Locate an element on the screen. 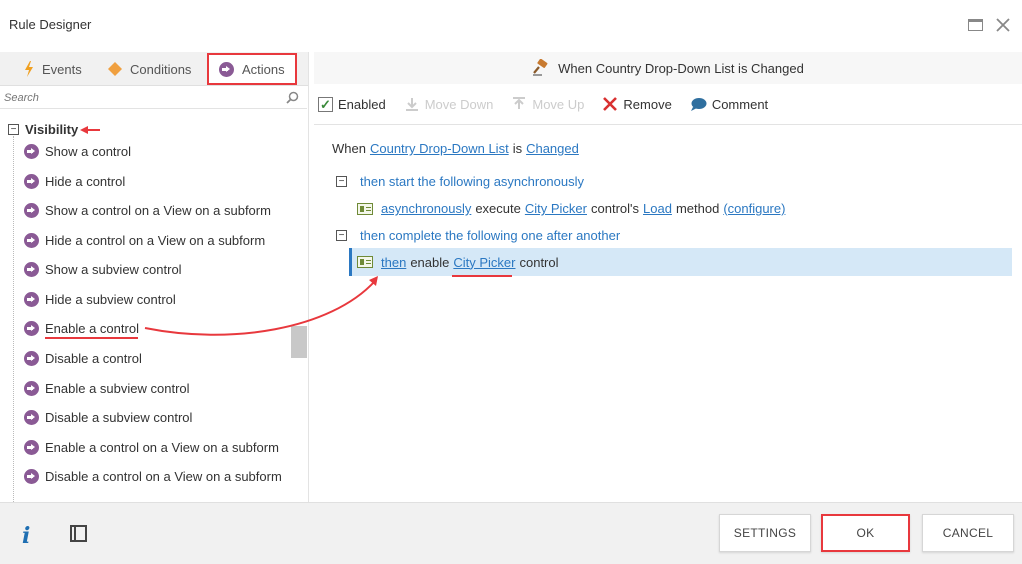 This screenshot has width=1022, height=564. block1-label: then start the following asynchronously is located at coordinates (472, 181).